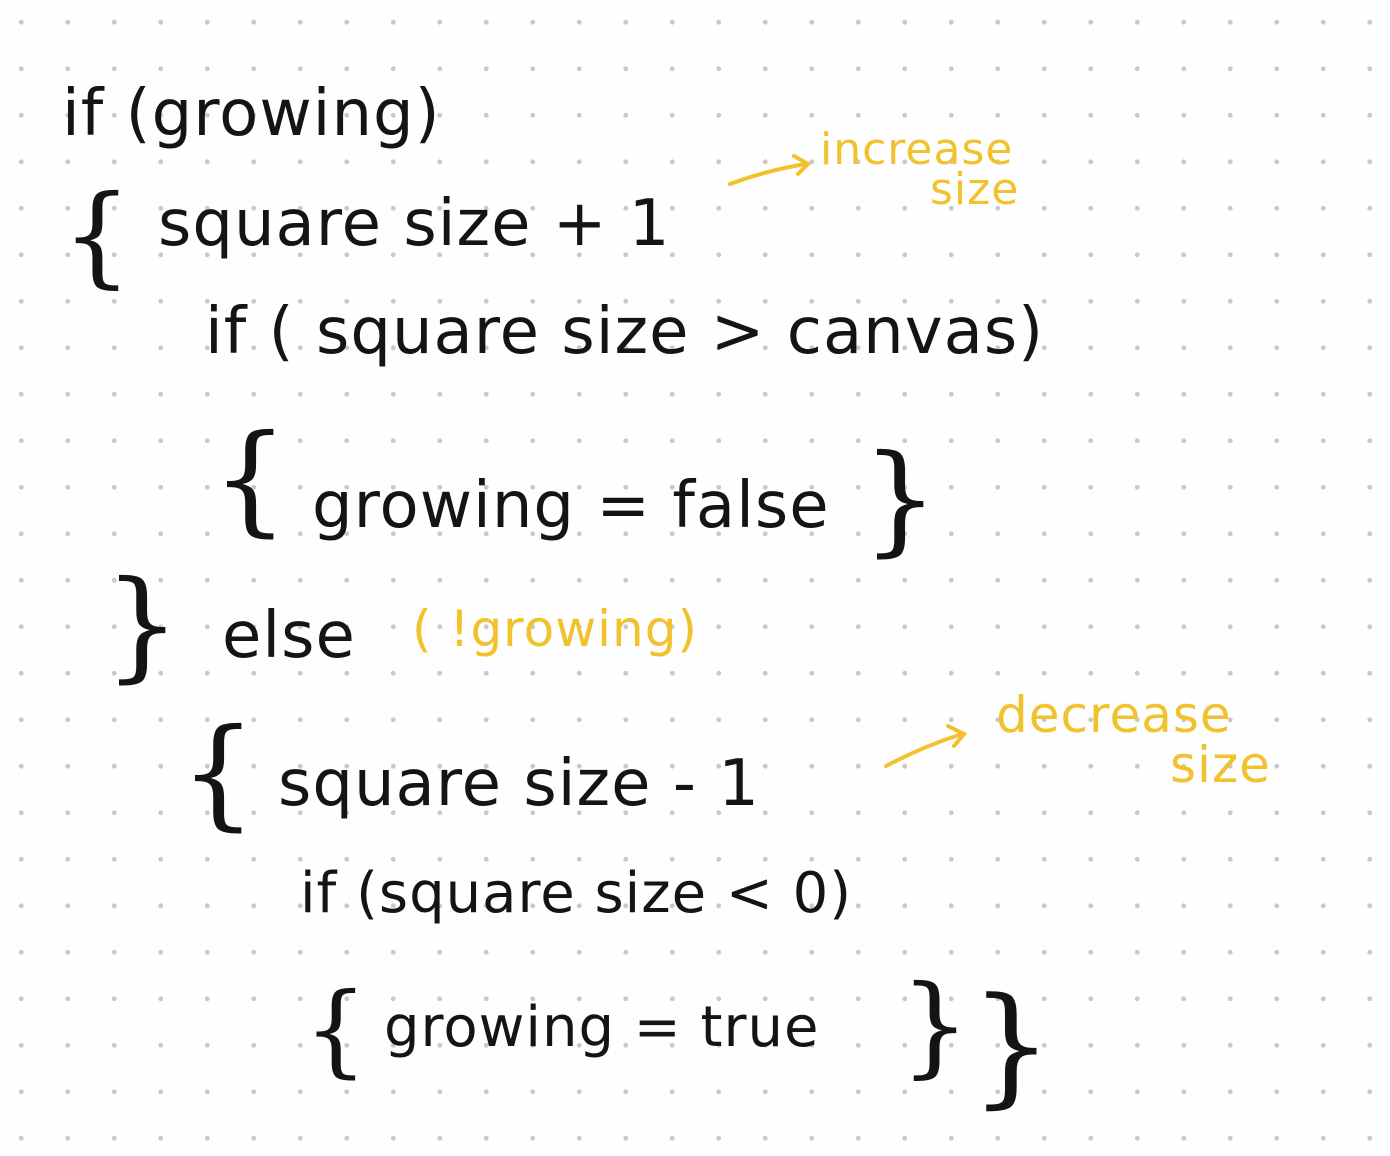 This screenshot has width=1390, height=1156. Describe the element at coordinates (289, 636) in the screenshot. I see `line-else: else` at that location.